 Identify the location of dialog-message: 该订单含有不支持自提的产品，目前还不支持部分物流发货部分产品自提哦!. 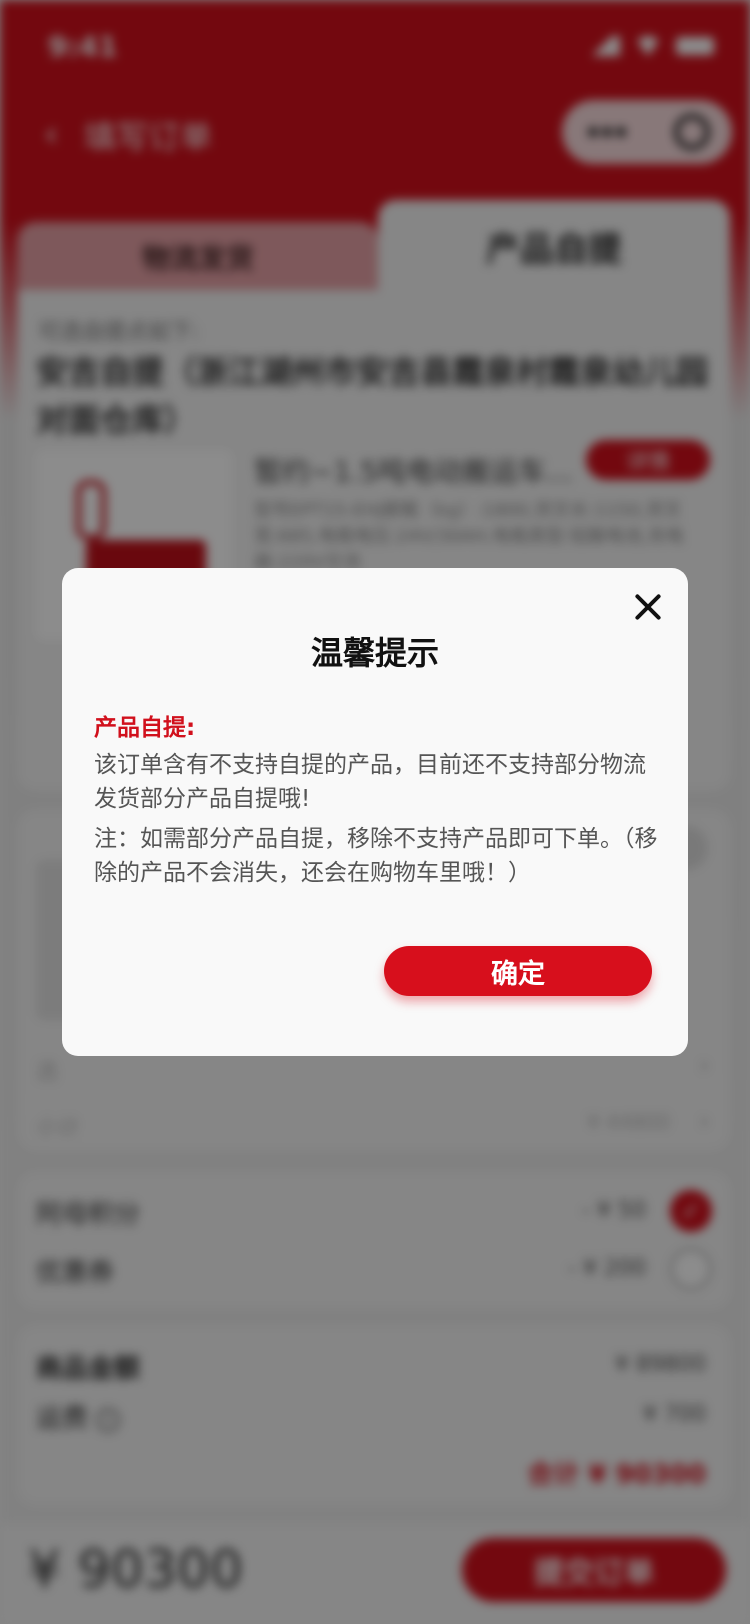
(370, 782).